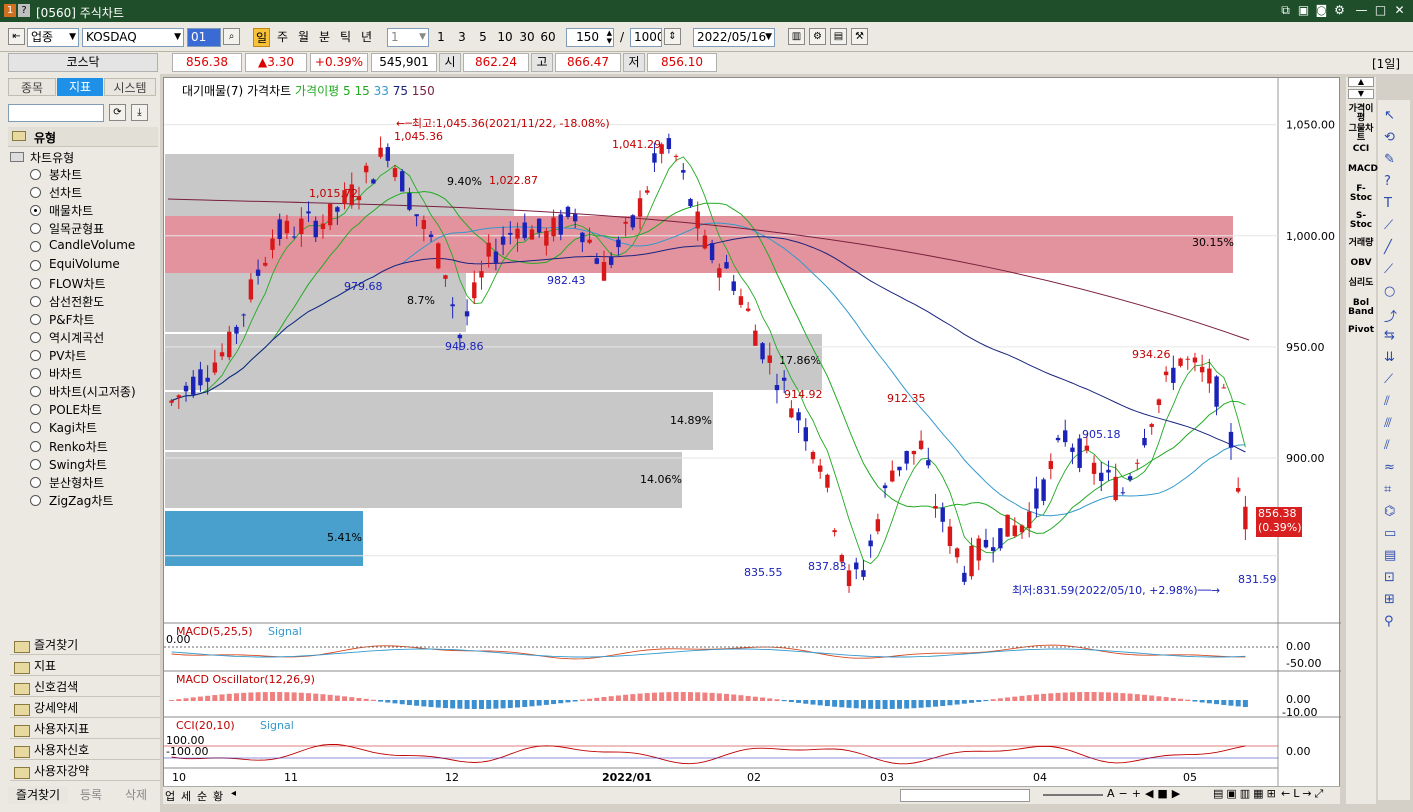 This screenshot has height=812, width=1413. I want to click on indicator-shortcut: CCI, so click(1361, 149).